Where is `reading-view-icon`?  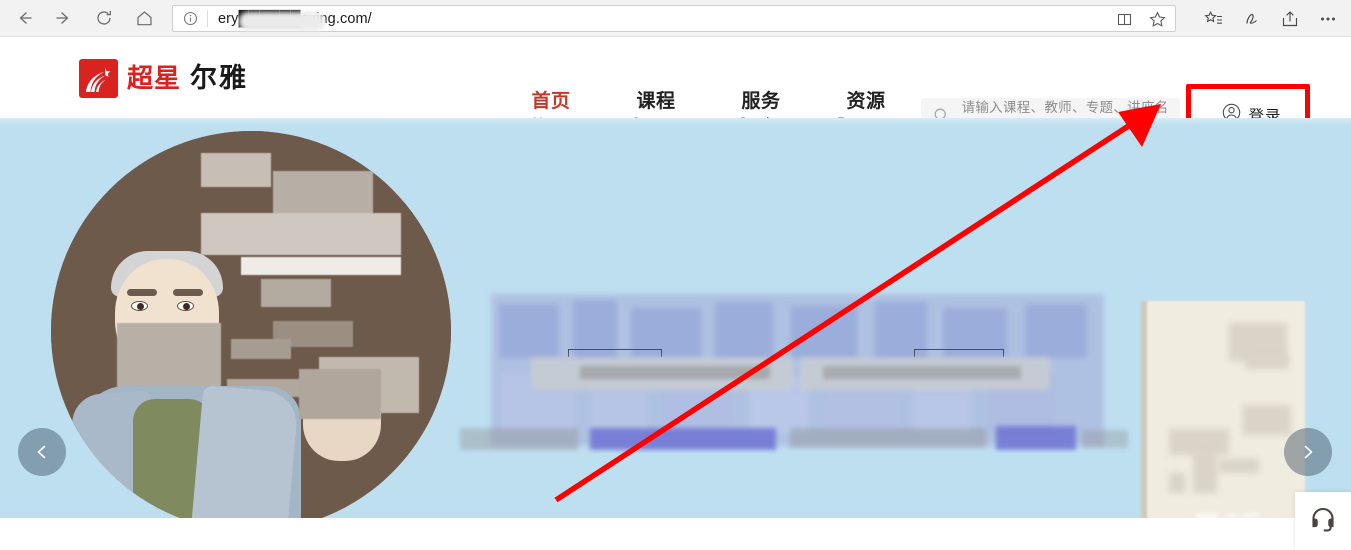
reading-view-icon is located at coordinates (1124, 19).